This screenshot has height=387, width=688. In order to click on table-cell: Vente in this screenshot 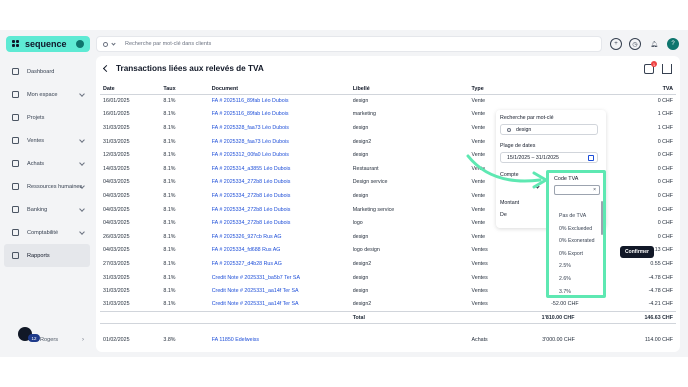, I will do `click(478, 236)`.